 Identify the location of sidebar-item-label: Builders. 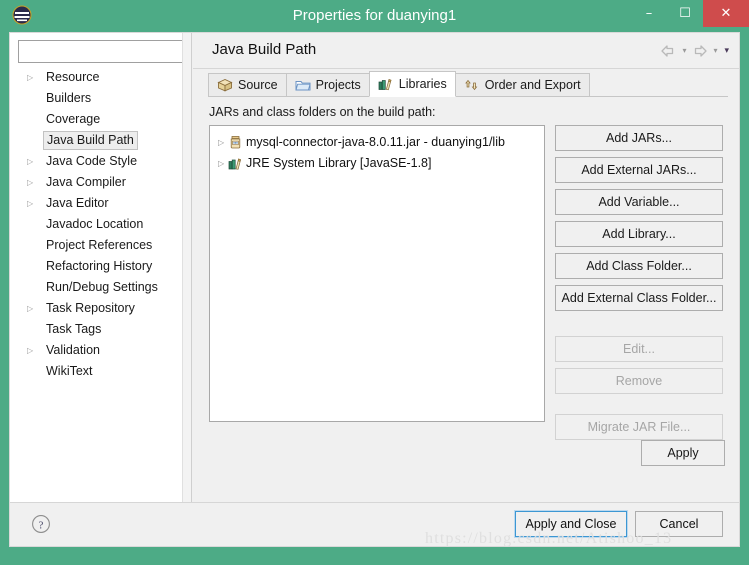
(69, 98).